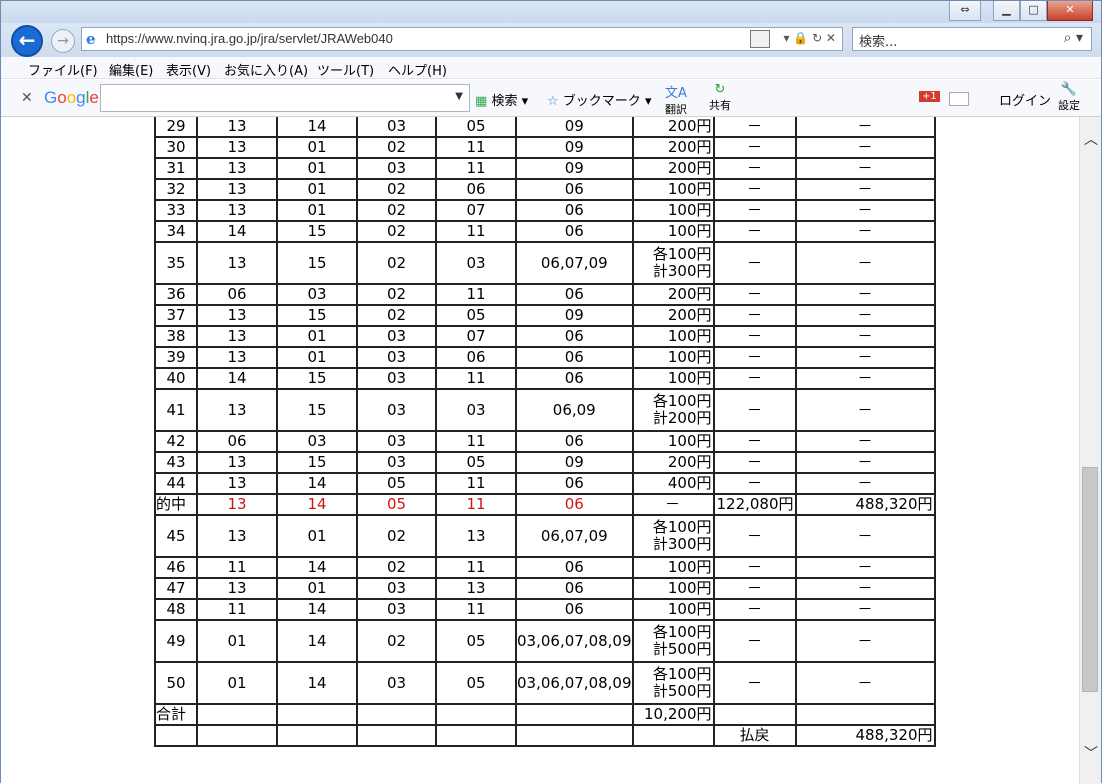  What do you see at coordinates (27, 41) in the screenshot?
I see `back-button: ←` at bounding box center [27, 41].